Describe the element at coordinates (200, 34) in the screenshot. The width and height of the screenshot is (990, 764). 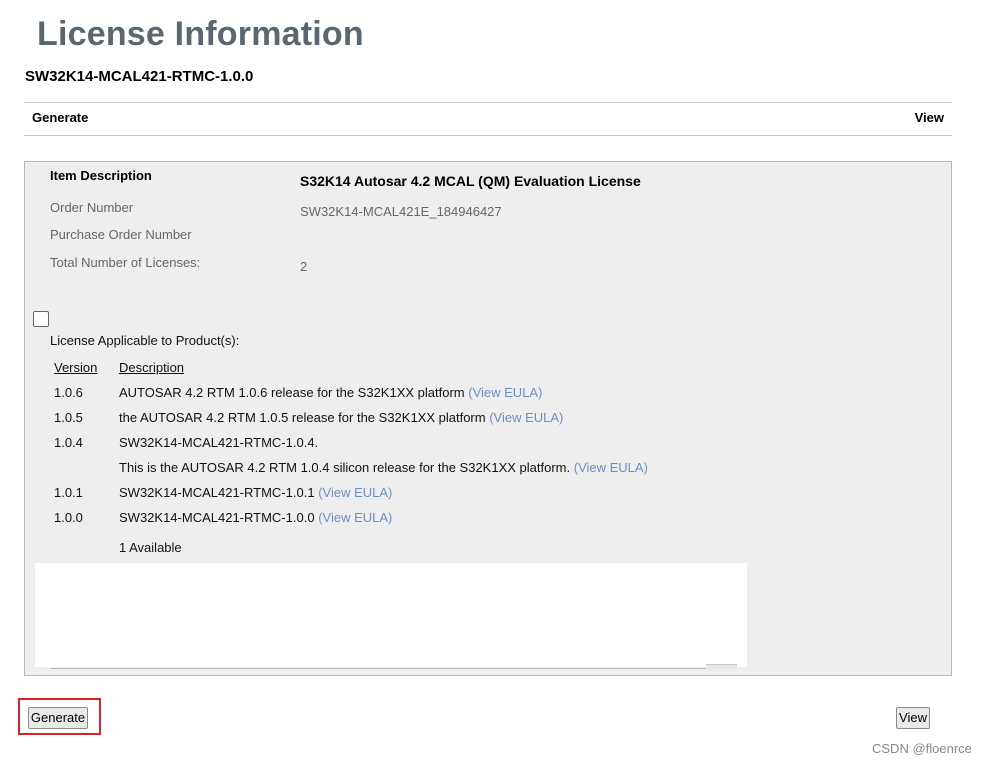
I see `page-title: License Information` at that location.